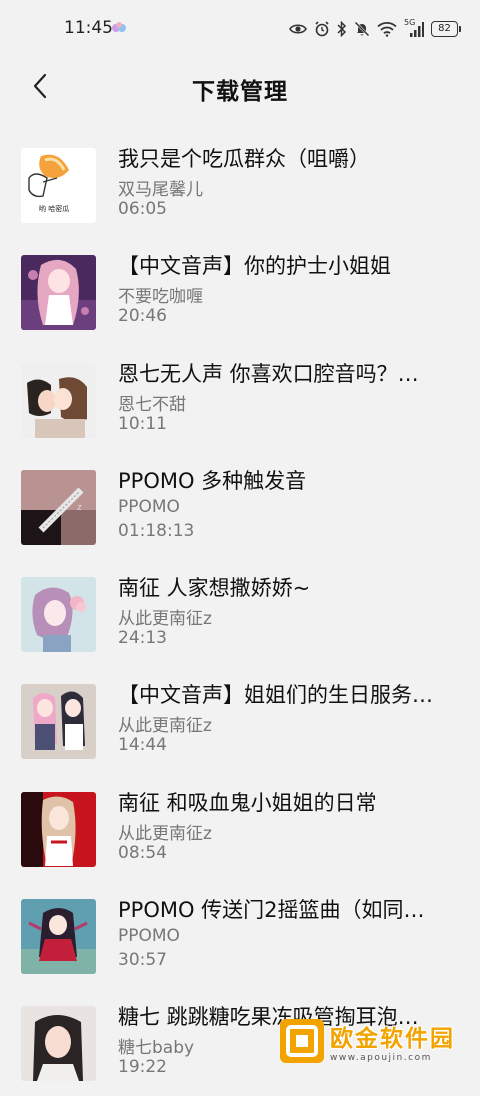 Image resolution: width=480 pixels, height=1096 pixels. What do you see at coordinates (240, 290) in the screenshot?
I see `list-item: 【中文音声】你的护士小姐姐 不要吃咖喱 20:46` at bounding box center [240, 290].